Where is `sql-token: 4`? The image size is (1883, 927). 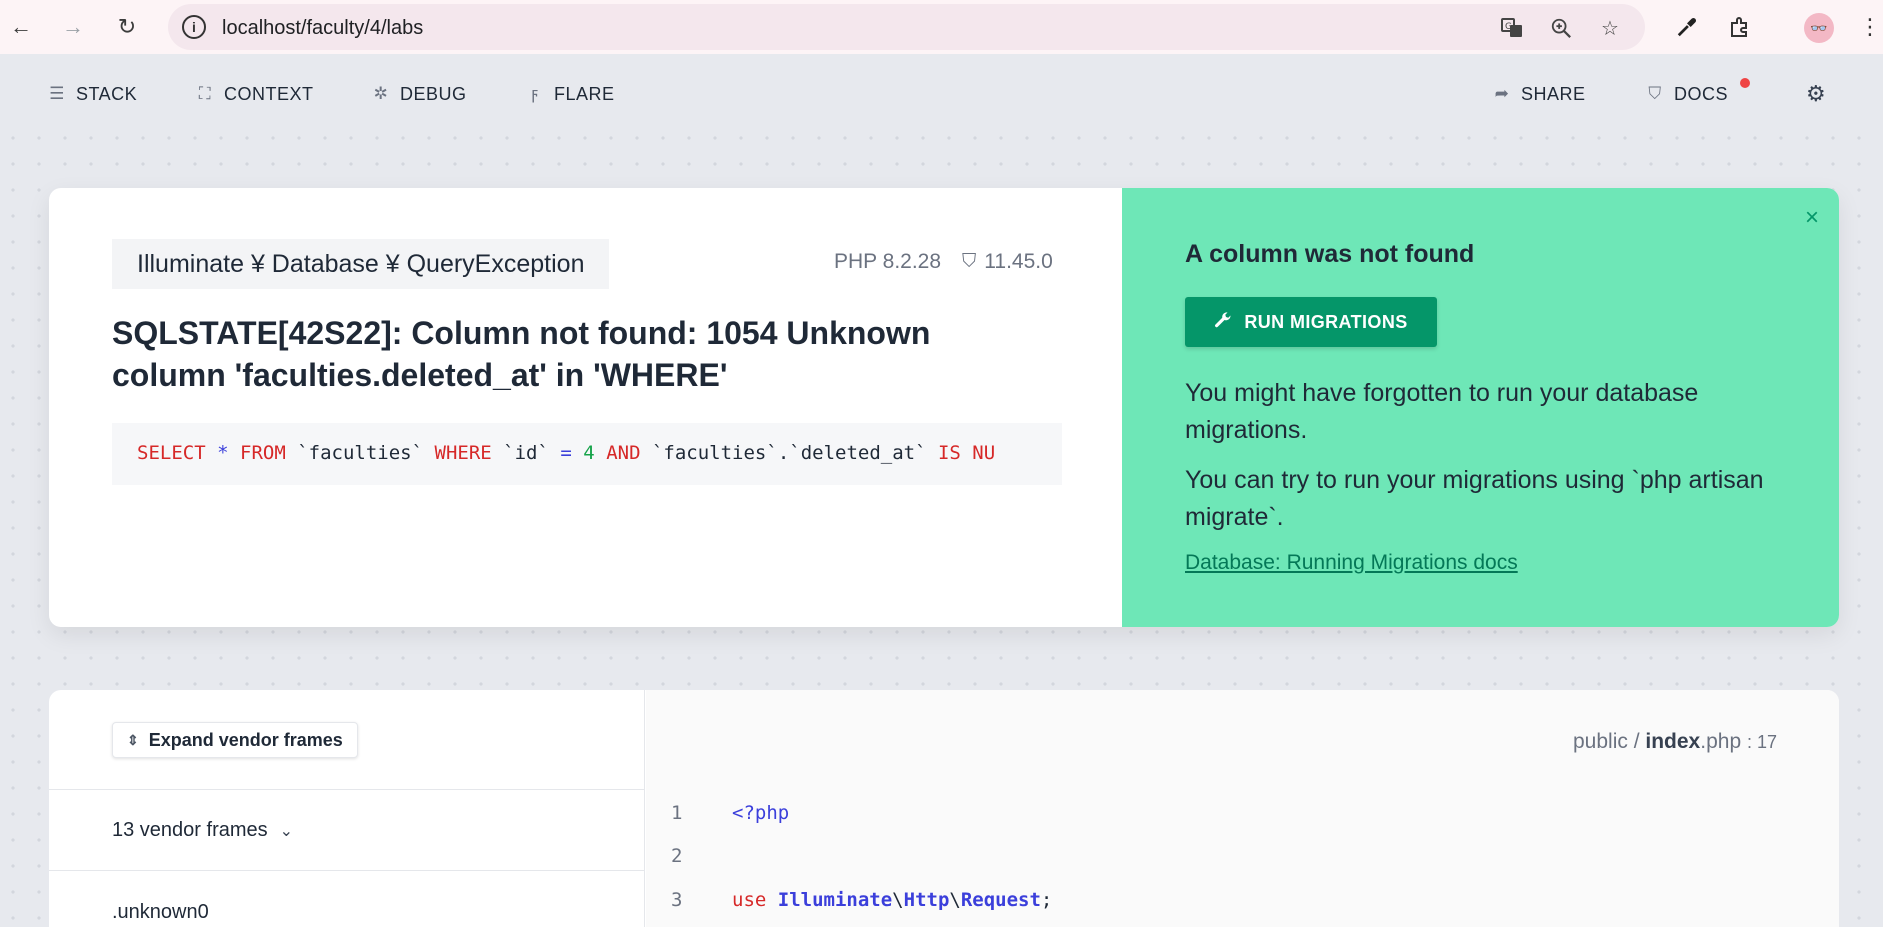 sql-token: 4 is located at coordinates (589, 453).